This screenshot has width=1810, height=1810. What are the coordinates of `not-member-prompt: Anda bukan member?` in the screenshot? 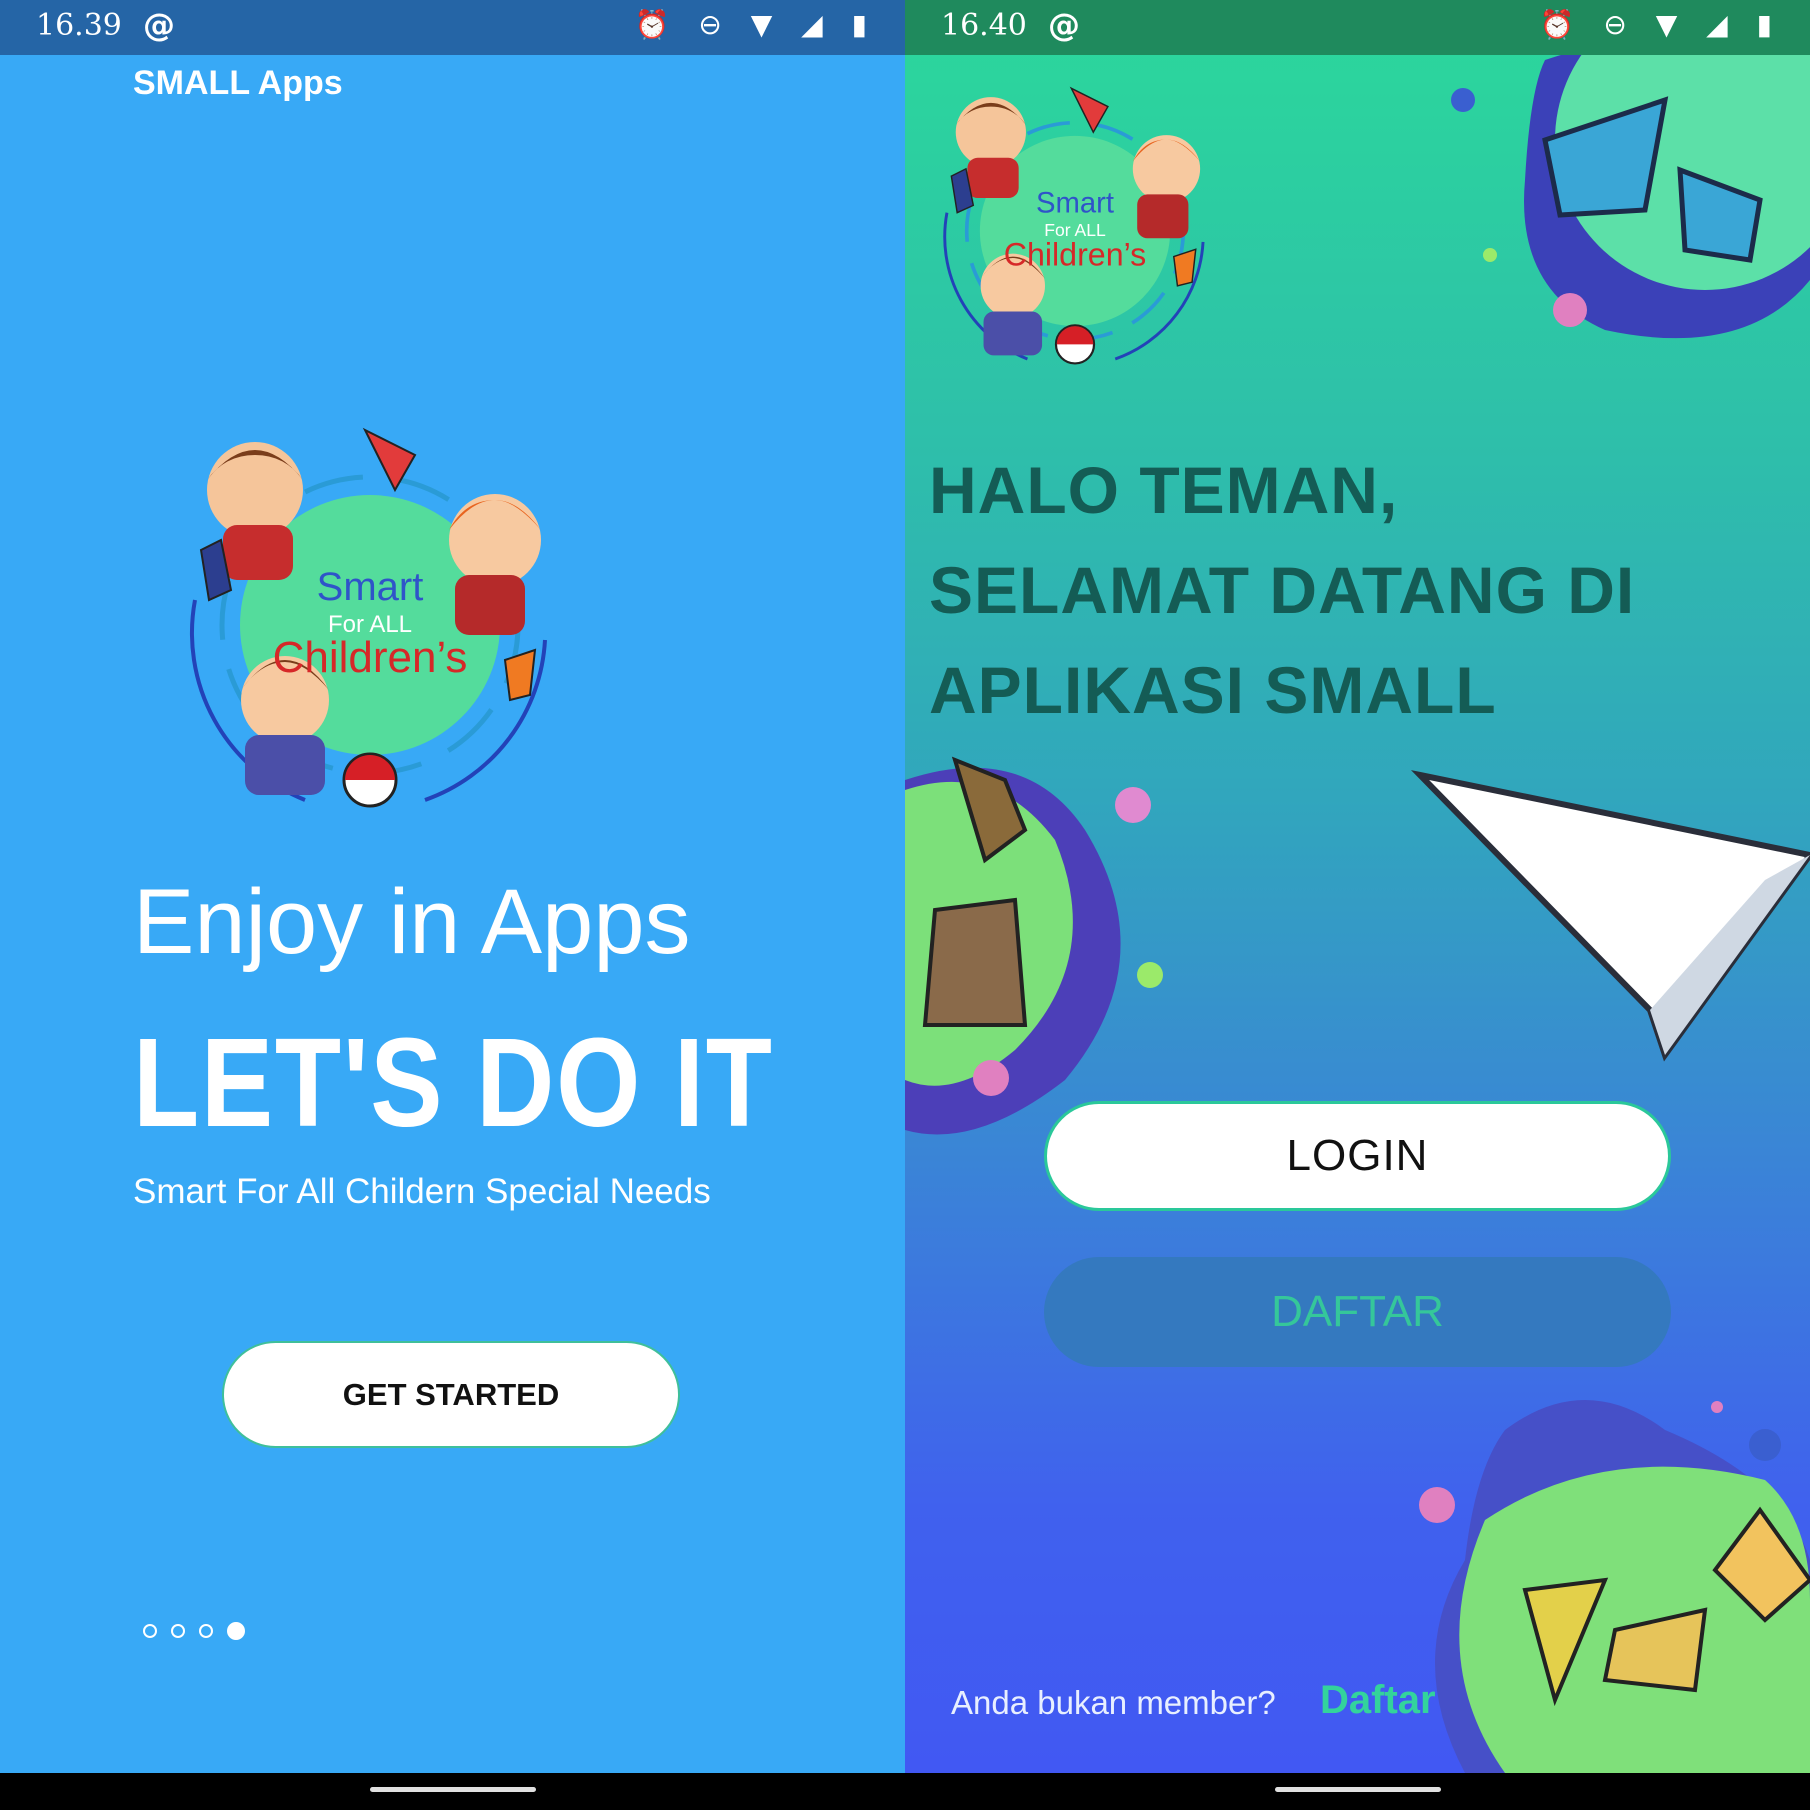 It's located at (1113, 1702).